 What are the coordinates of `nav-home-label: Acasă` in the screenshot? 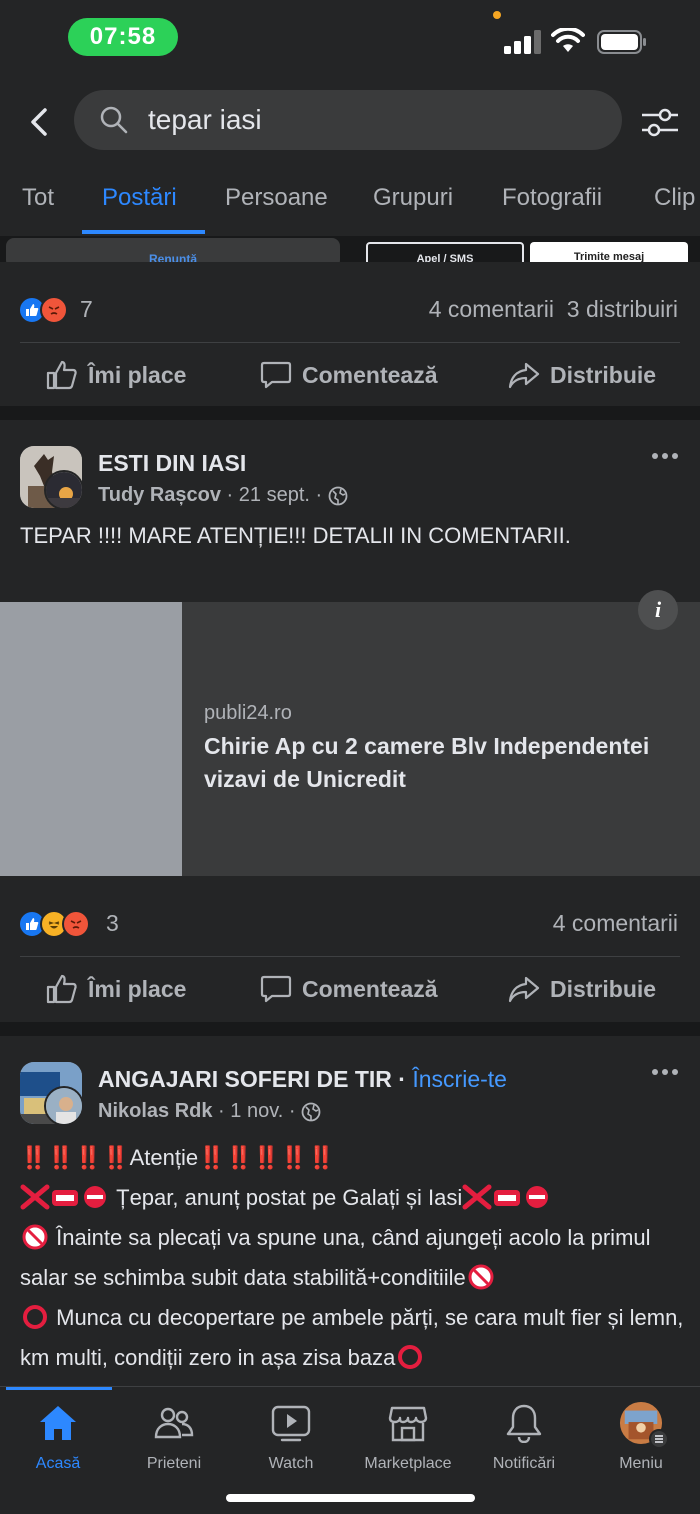 It's located at (58, 1463).